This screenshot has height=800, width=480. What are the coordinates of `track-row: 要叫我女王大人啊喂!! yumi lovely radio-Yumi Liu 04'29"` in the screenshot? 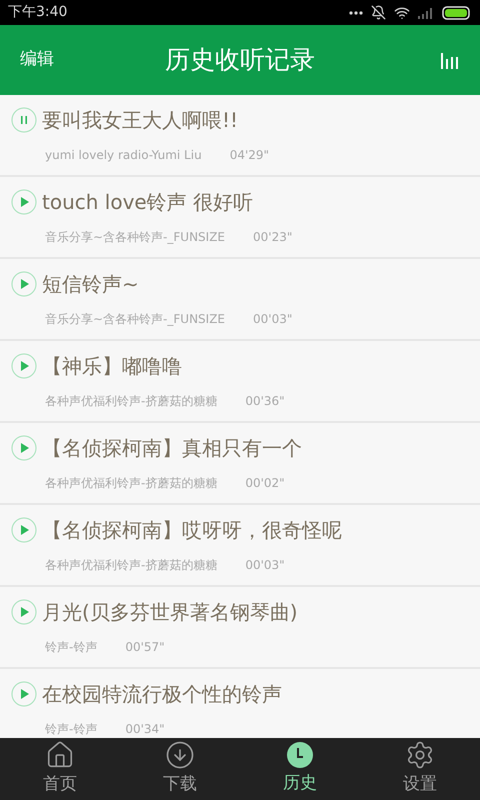 It's located at (240, 136).